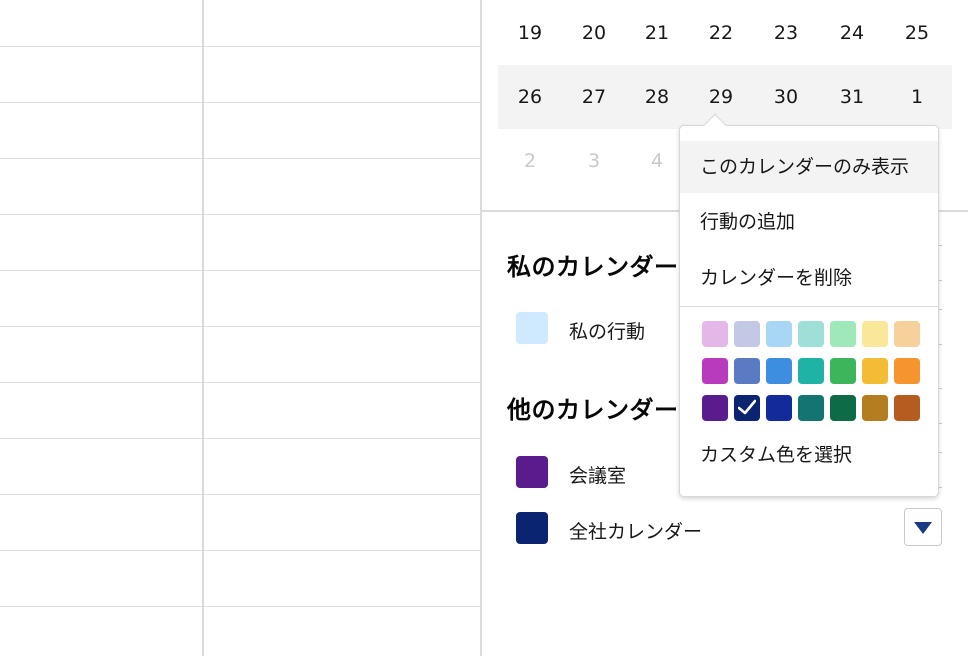  What do you see at coordinates (917, 97) in the screenshot?
I see `mini-calendar-day: 1` at bounding box center [917, 97].